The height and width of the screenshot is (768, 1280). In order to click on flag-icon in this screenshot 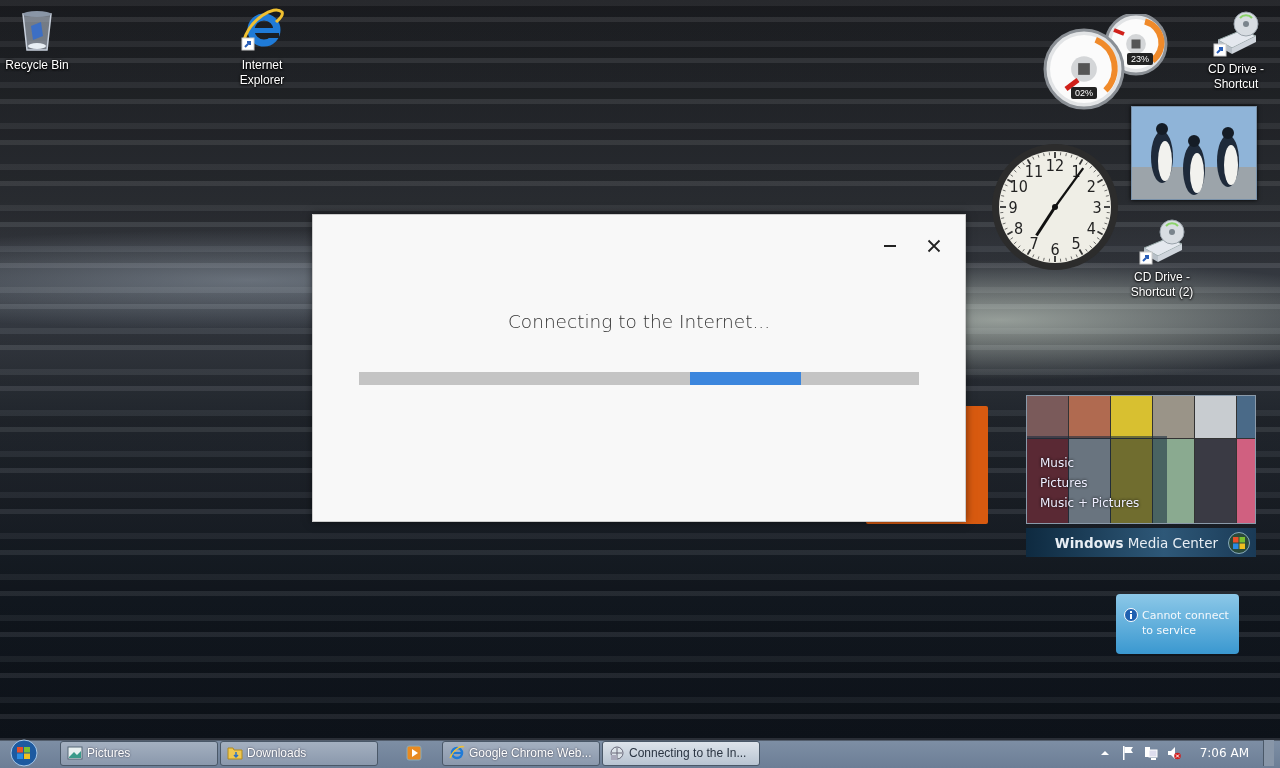, I will do `click(1127, 753)`.